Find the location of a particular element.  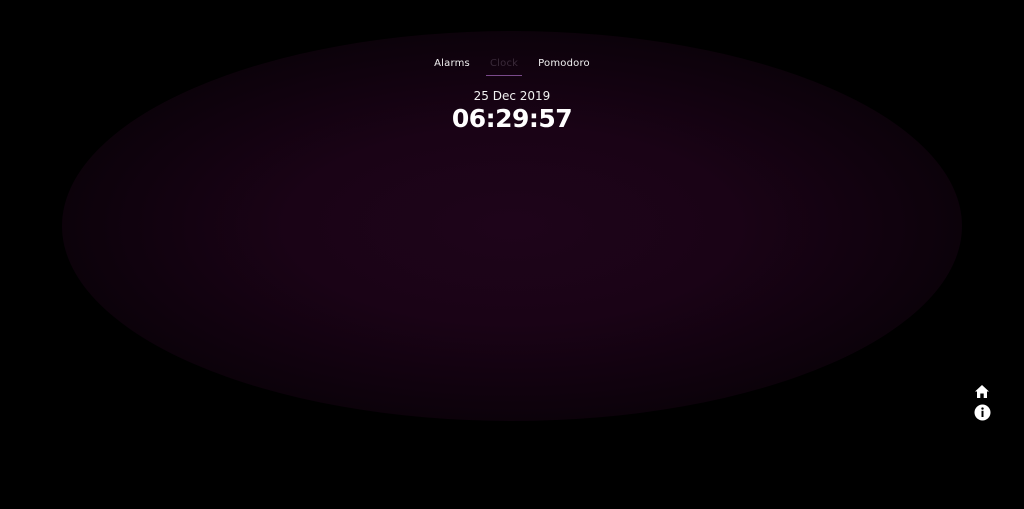

current-date: 25 Dec 2019 is located at coordinates (512, 96).